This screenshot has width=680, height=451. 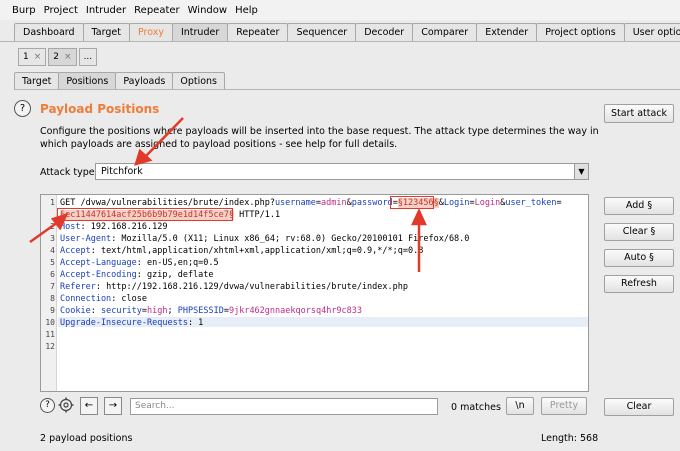 What do you see at coordinates (44, 232) in the screenshot?
I see `arrow-token` at bounding box center [44, 232].